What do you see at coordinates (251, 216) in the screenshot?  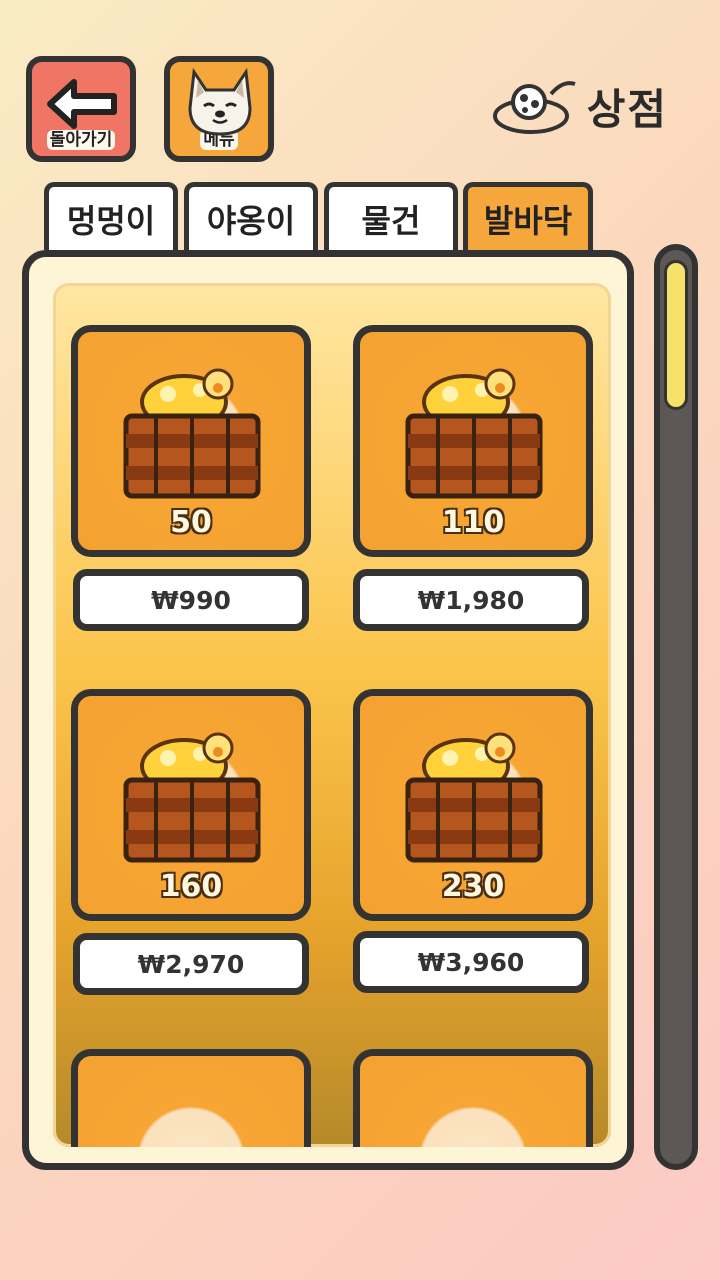 I see `tab-cats: 야옹이` at bounding box center [251, 216].